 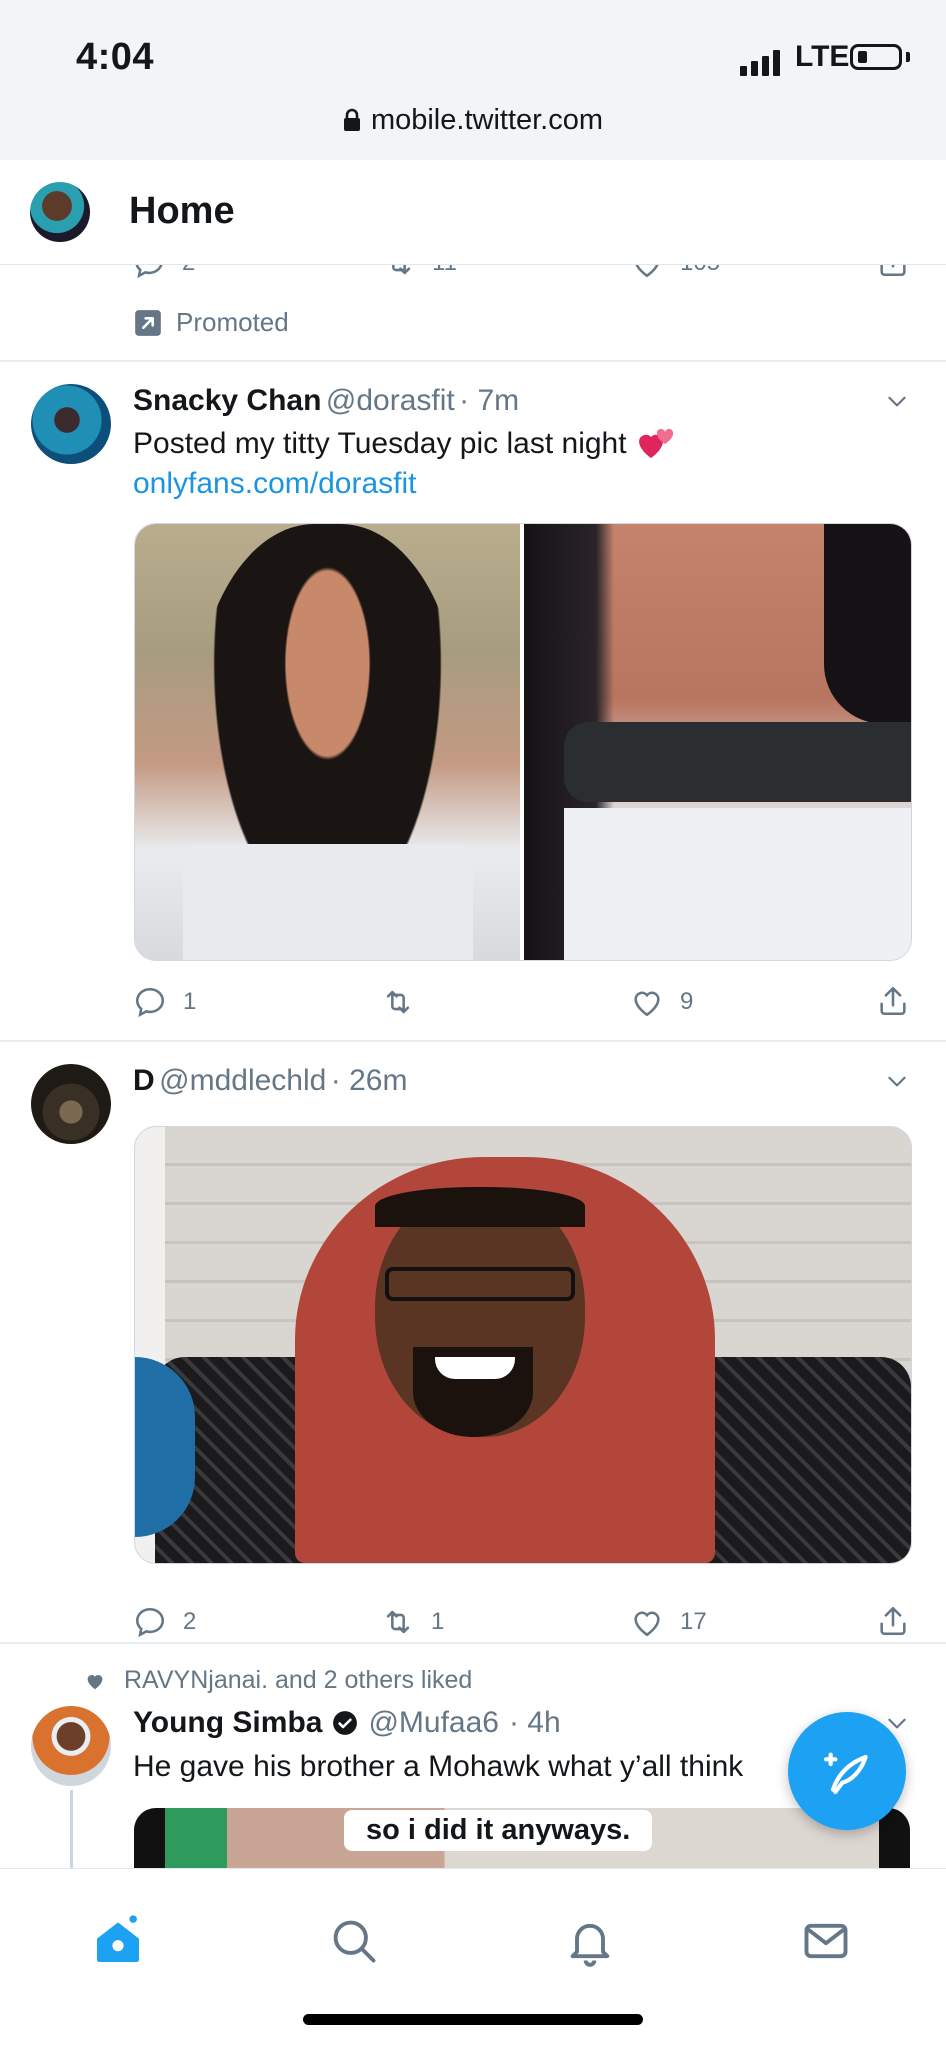 I want to click on address-bar: mobile.twitter.com, so click(x=473, y=120).